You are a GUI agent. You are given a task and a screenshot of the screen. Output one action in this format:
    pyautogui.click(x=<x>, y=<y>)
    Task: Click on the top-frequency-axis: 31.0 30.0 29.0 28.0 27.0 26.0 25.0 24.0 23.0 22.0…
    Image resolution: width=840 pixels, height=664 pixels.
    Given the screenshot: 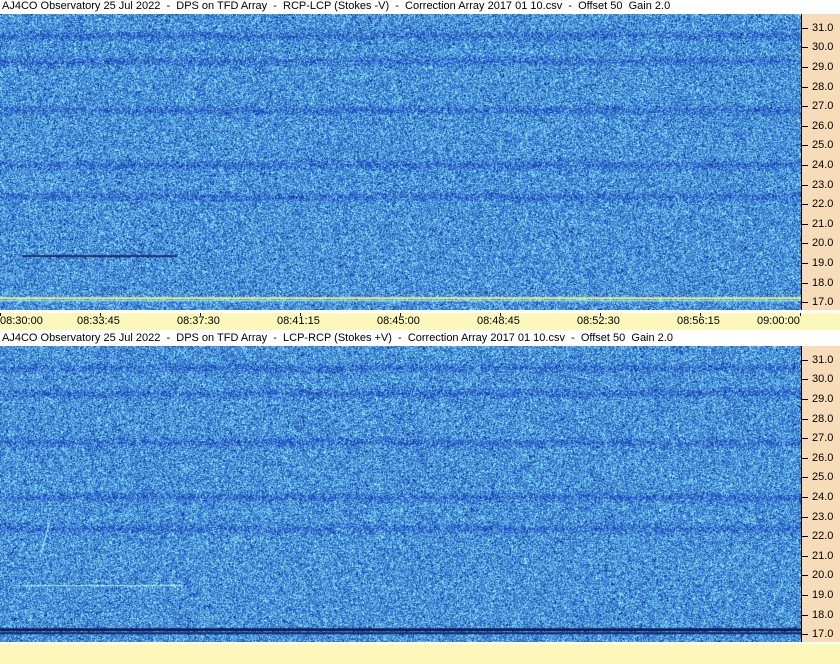 What is the action you would take?
    pyautogui.click(x=820, y=162)
    